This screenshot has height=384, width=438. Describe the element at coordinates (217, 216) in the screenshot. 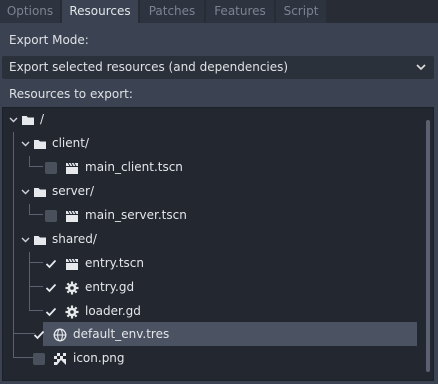

I see `tree-row-main-server: main_server.tscn` at that location.